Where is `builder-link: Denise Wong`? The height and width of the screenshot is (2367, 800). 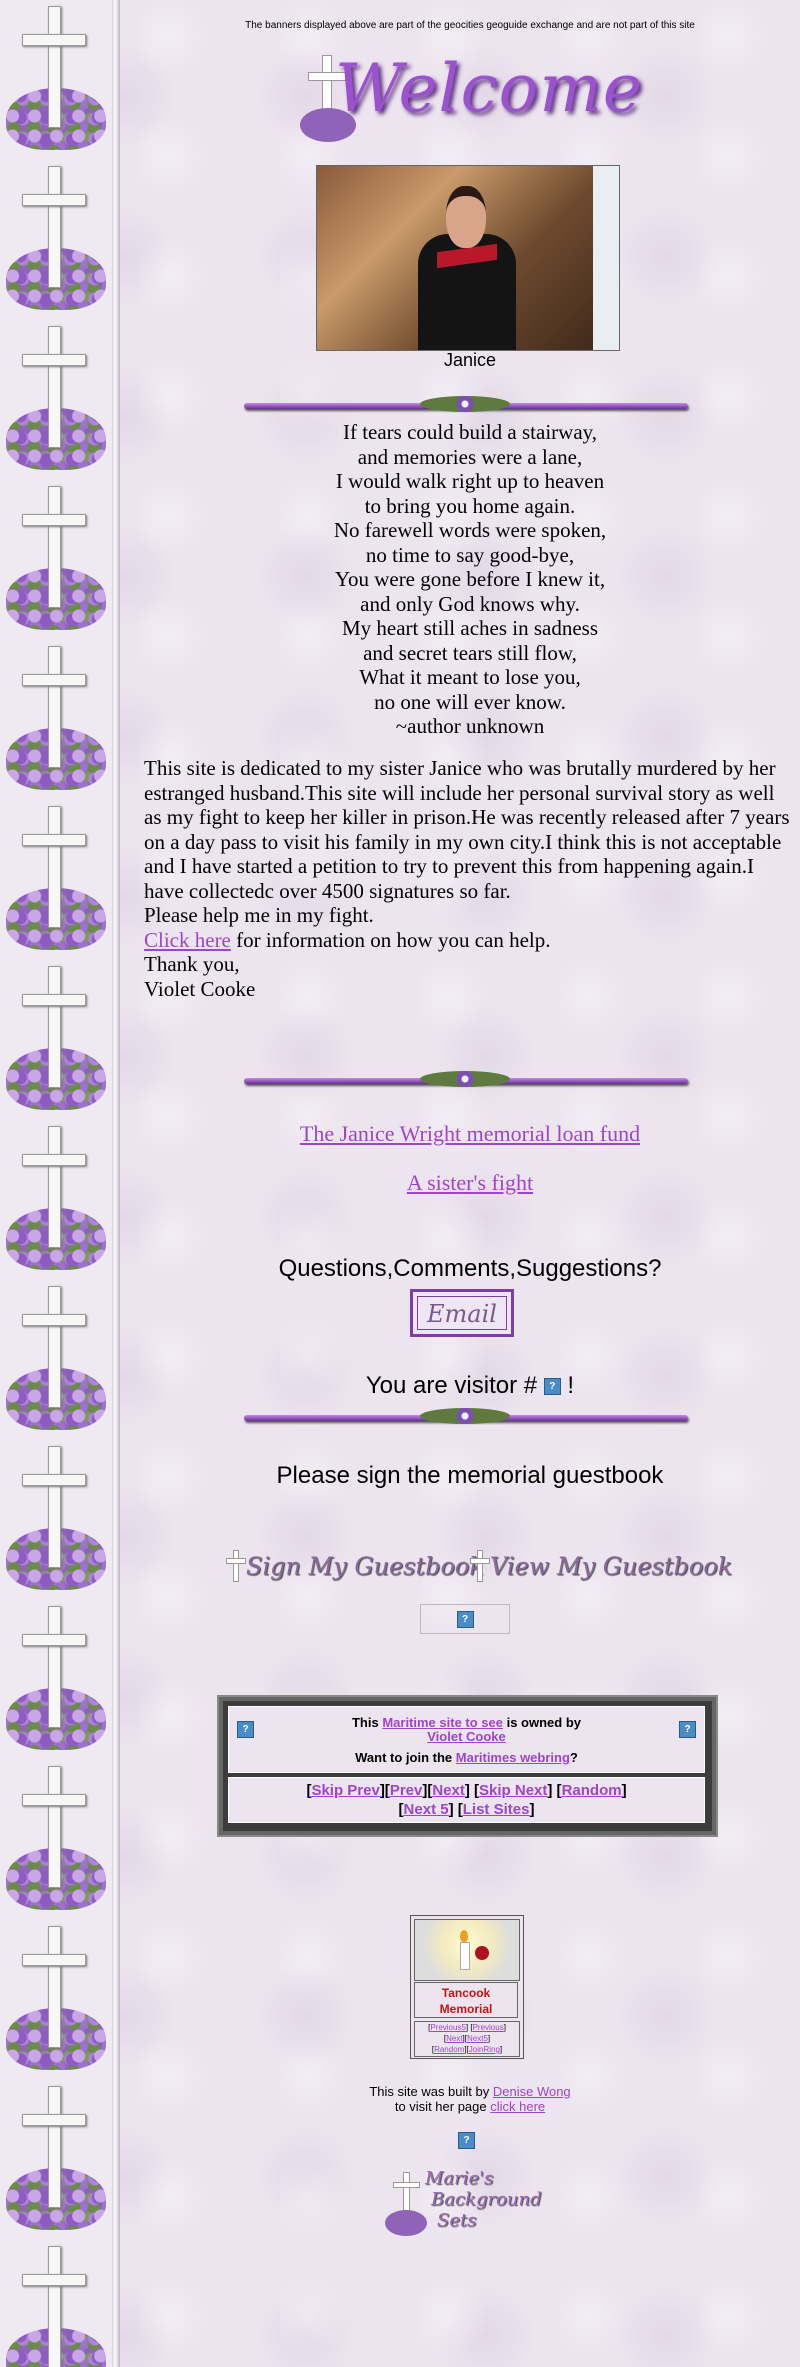
builder-link: Denise Wong is located at coordinates (532, 2091).